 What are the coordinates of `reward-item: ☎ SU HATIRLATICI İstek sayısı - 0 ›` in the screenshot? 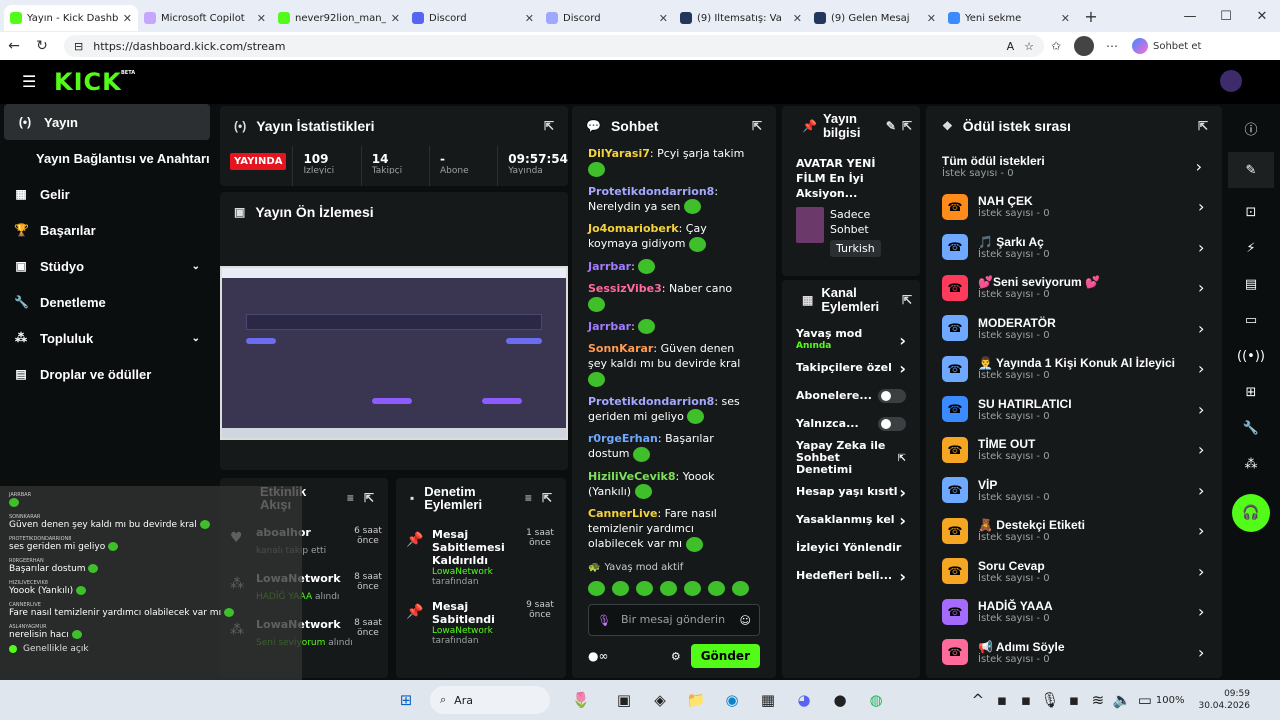 It's located at (1074, 409).